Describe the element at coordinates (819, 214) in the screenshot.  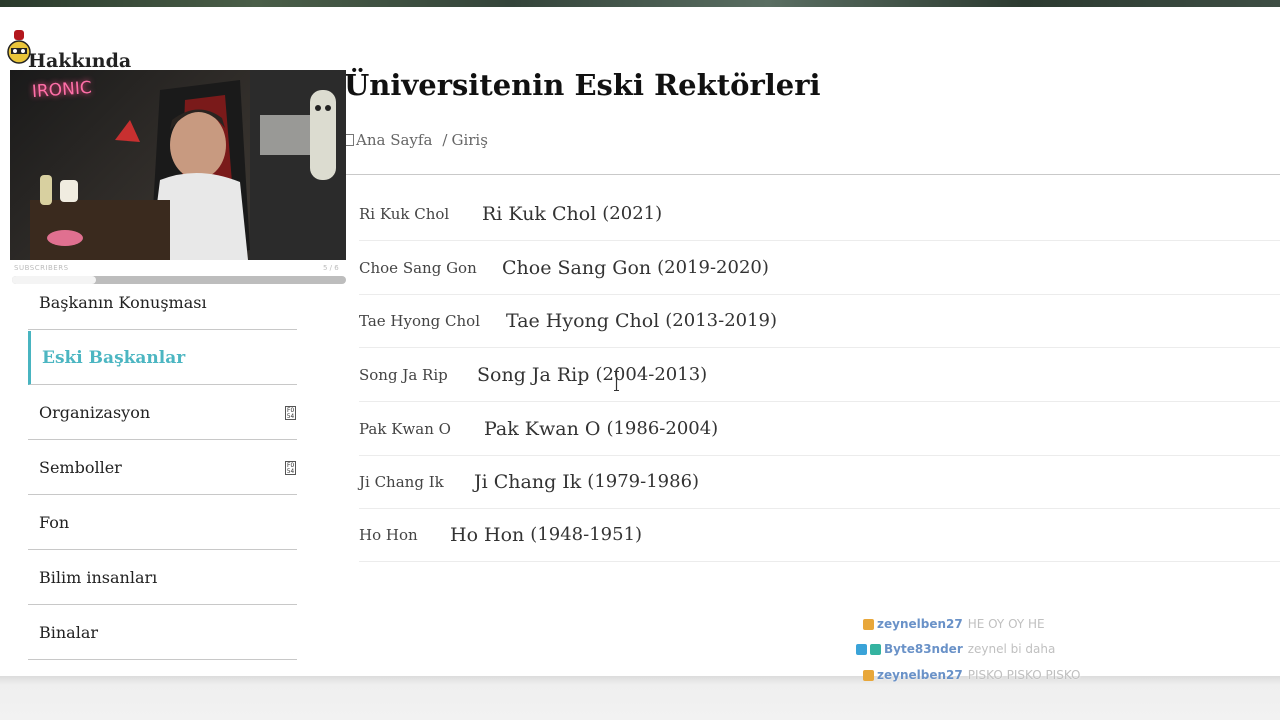
I see `rector-row: Ri Kuk Chol Ri Kuk Chol (2021)` at that location.